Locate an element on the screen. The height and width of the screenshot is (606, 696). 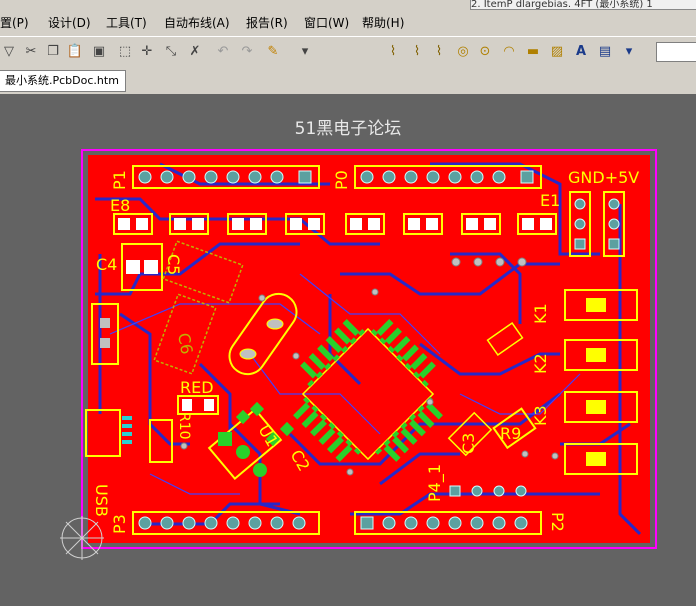
menu-place: 置(P) is located at coordinates (14, 22).